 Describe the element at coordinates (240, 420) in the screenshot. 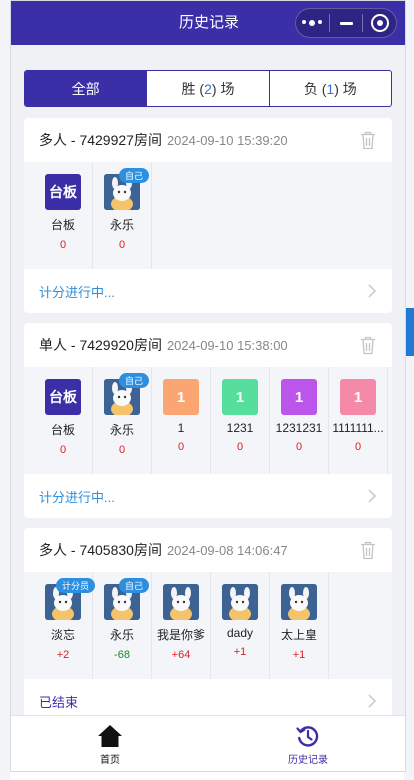

I see `player-item: 1 1231 0` at that location.